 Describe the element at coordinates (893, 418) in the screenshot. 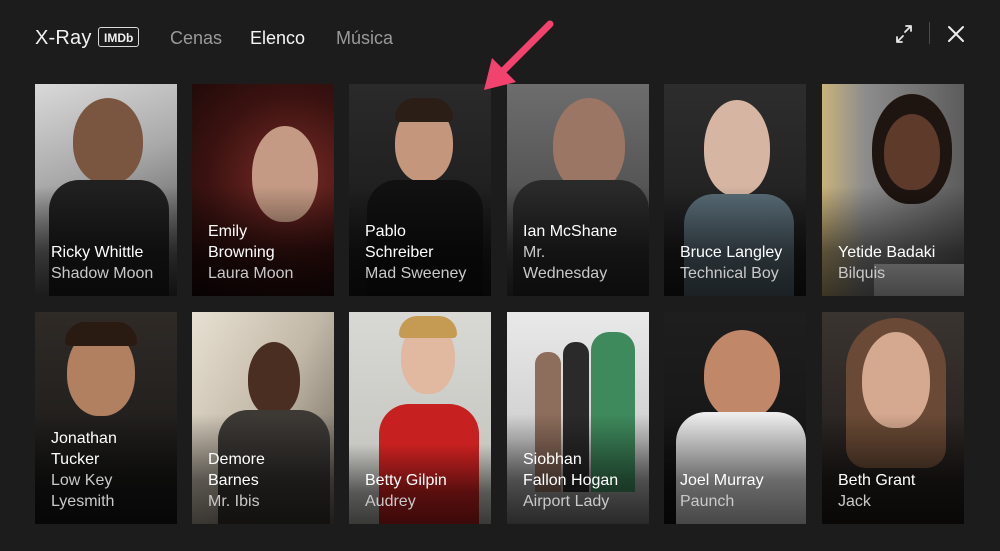

I see `cast-card-beth-grant: Beth Grant Jack` at that location.